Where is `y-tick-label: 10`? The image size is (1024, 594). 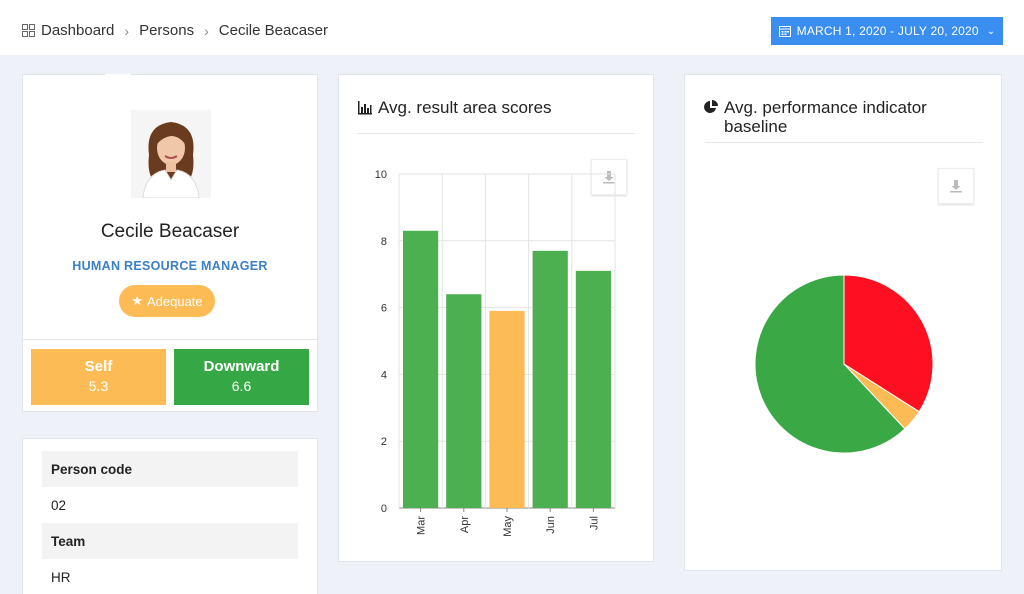
y-tick-label: 10 is located at coordinates (381, 175).